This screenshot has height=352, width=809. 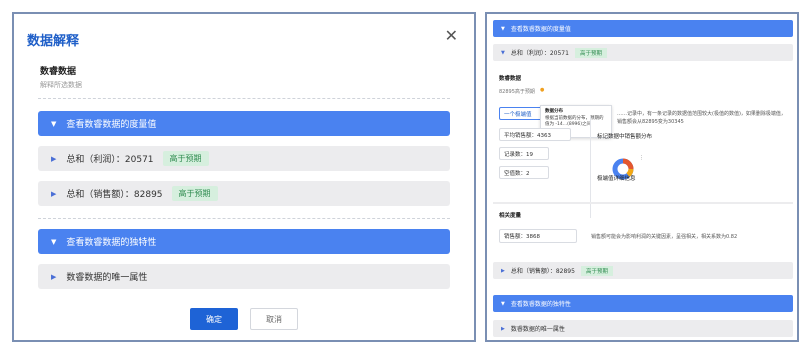 What do you see at coordinates (61, 85) in the screenshot?
I see `section-subtitle: 解释所选数据` at bounding box center [61, 85].